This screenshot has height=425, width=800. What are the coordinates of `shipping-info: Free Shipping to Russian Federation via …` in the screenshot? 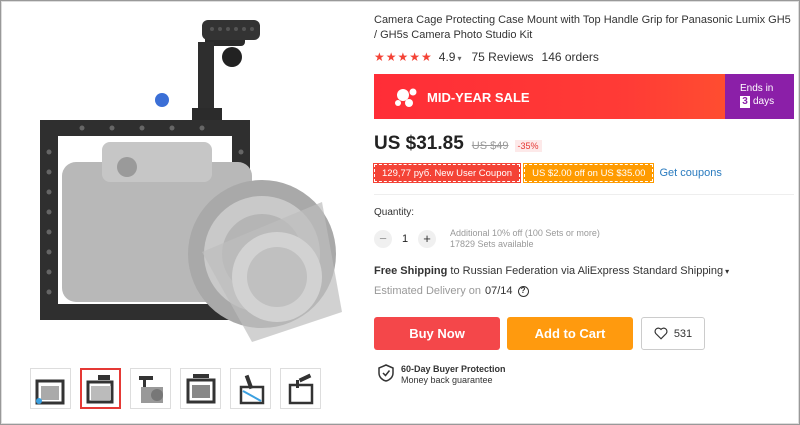 It's located at (551, 271).